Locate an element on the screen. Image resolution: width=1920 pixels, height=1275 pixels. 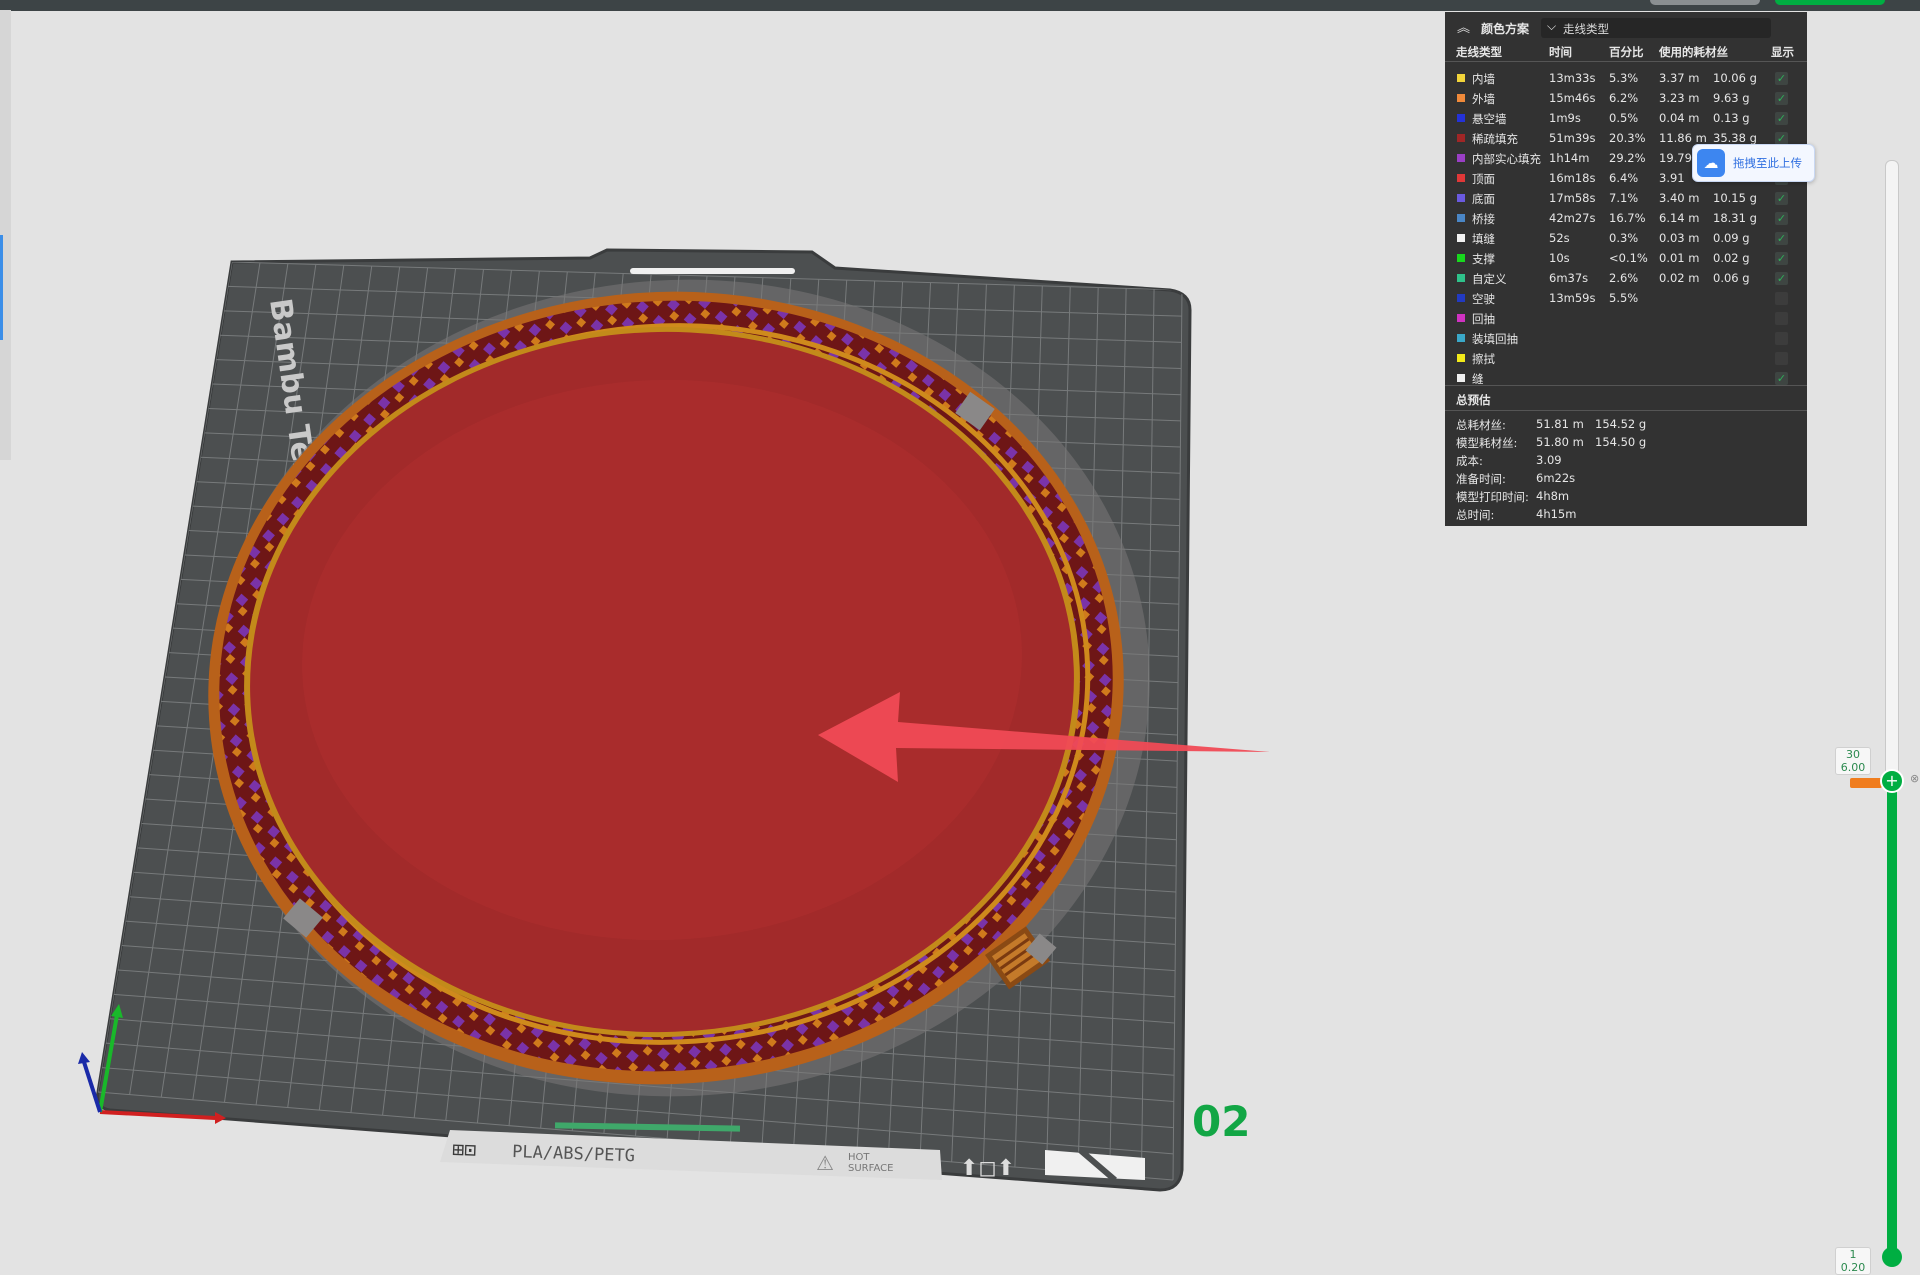
summary-row: 总时间: 4h15m is located at coordinates (1626, 515).